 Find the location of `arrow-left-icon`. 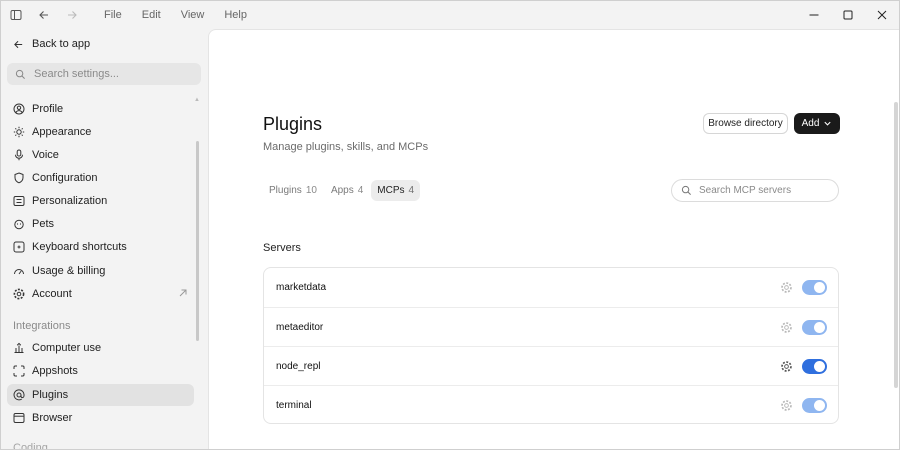

arrow-left-icon is located at coordinates (18, 44).